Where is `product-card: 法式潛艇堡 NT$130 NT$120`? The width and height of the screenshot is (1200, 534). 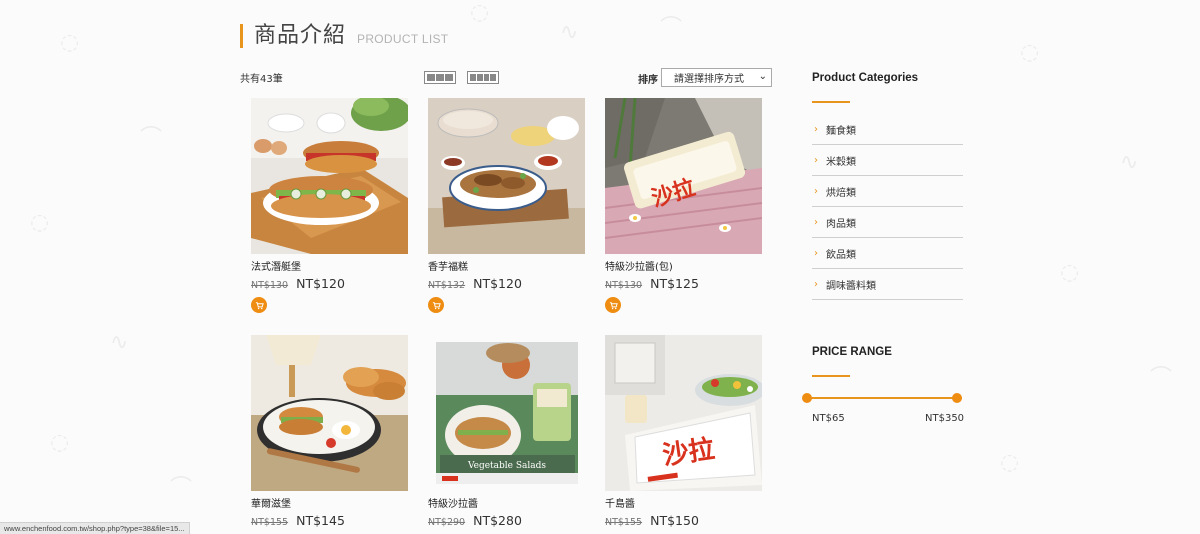 product-card: 法式潛艇堡 NT$130 NT$120 is located at coordinates (330, 205).